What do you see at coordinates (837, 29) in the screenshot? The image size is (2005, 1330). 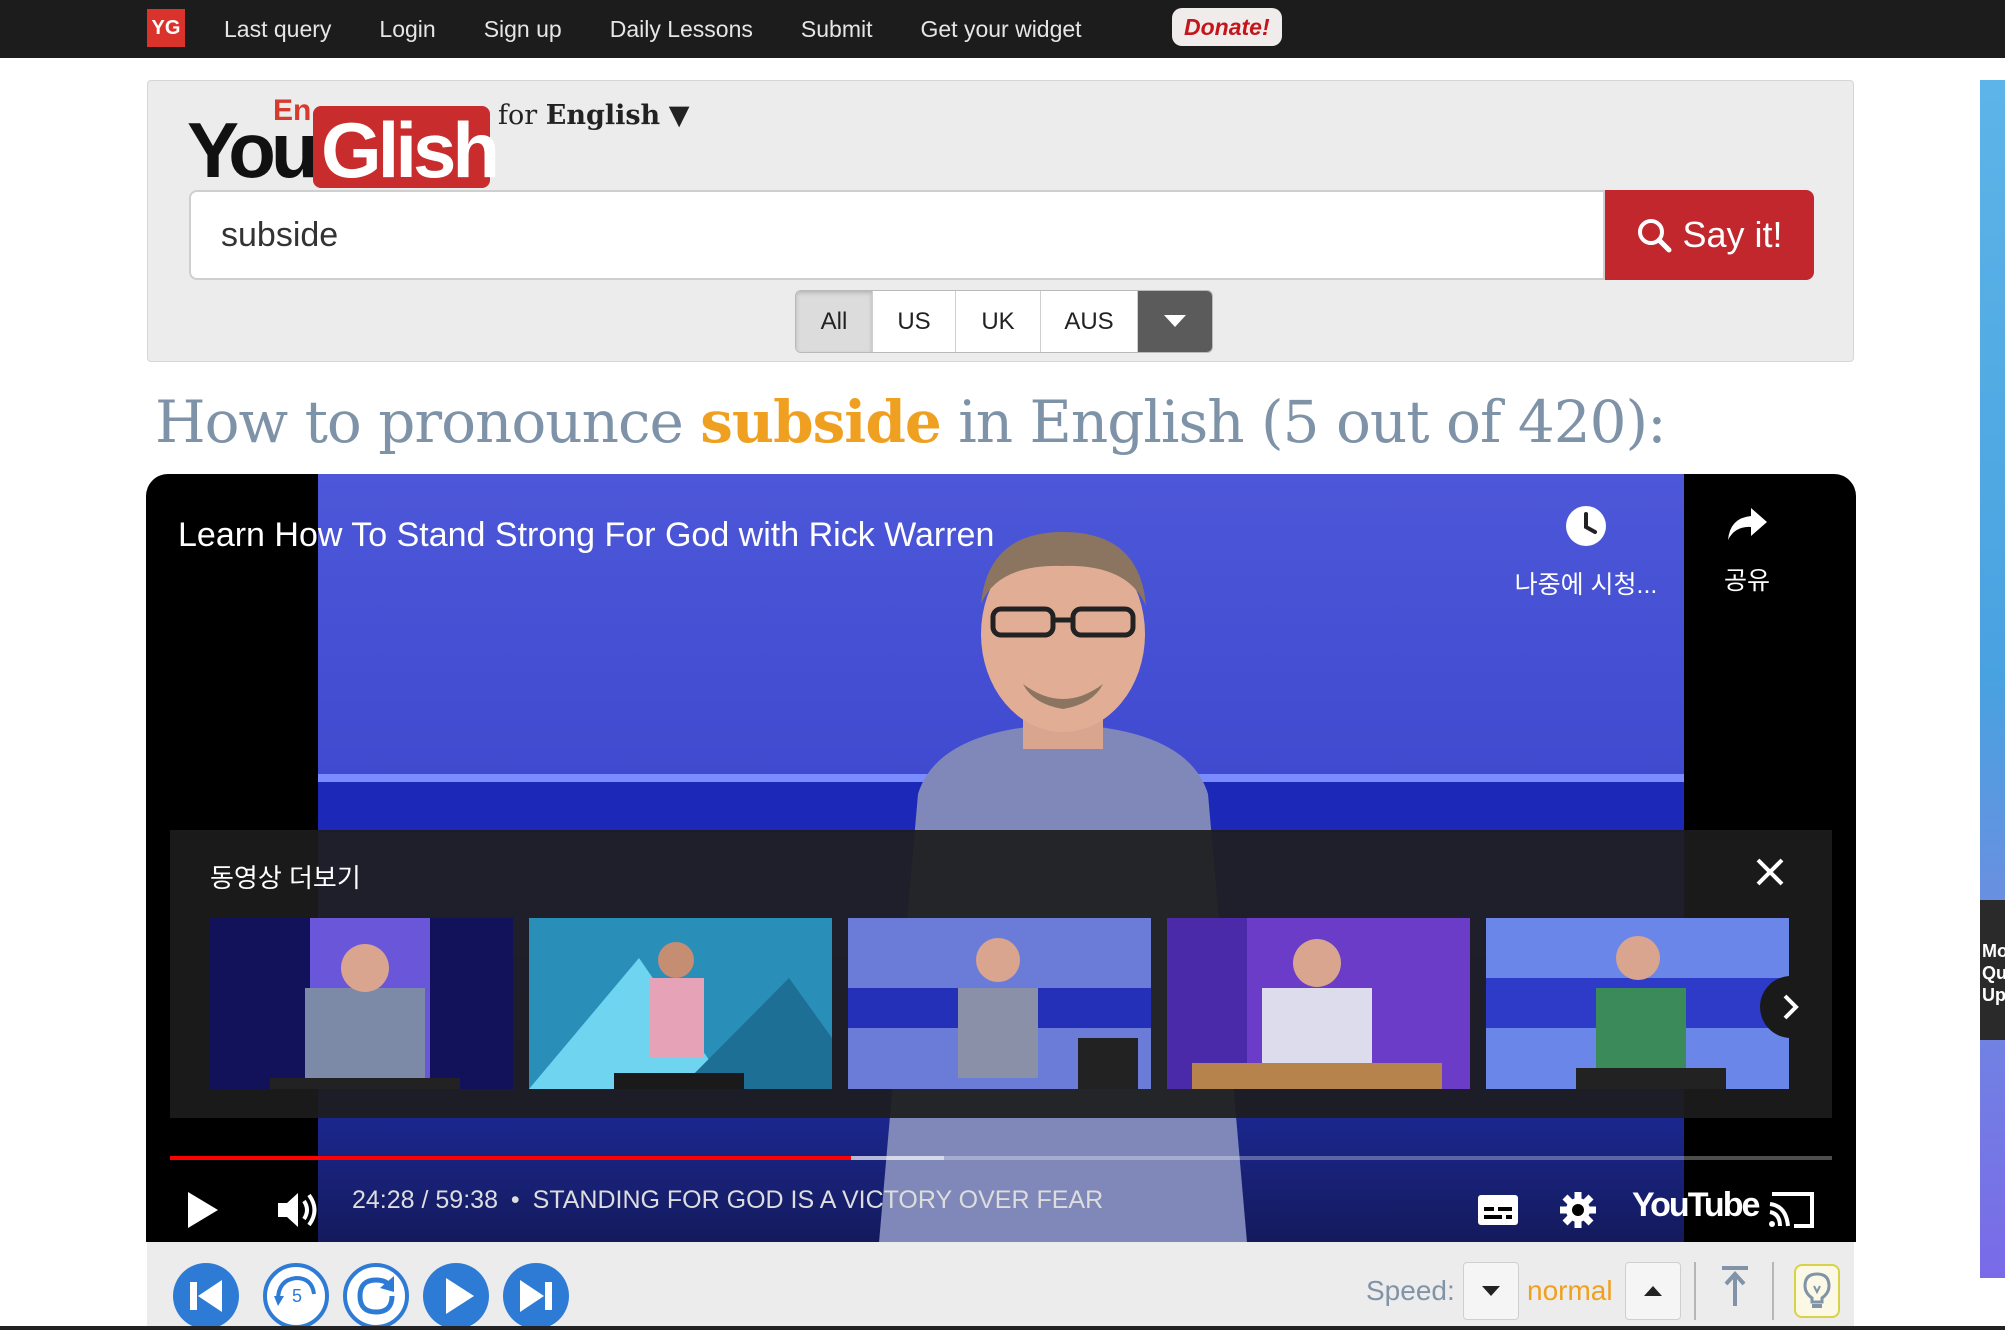 I see `nav-submit: Submit` at bounding box center [837, 29].